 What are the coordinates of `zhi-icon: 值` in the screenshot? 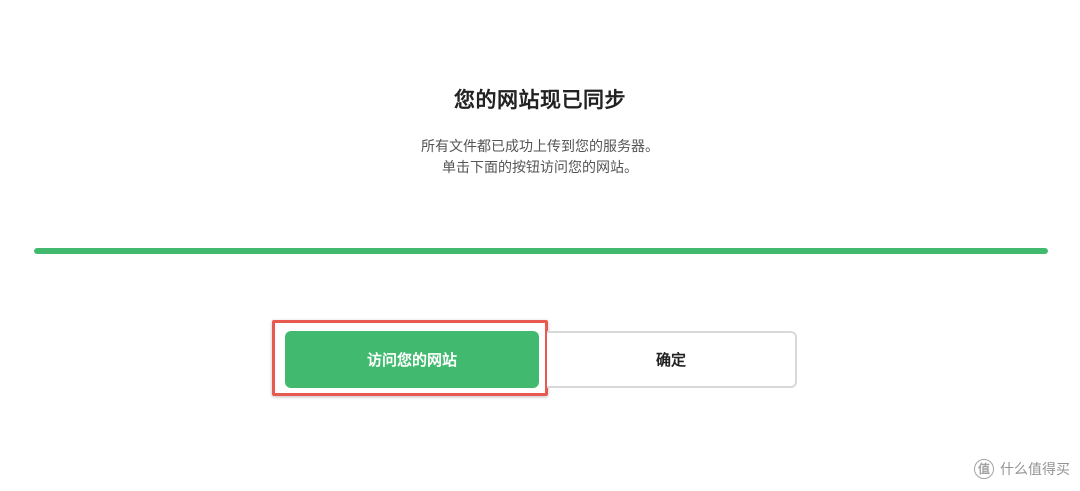 It's located at (984, 469).